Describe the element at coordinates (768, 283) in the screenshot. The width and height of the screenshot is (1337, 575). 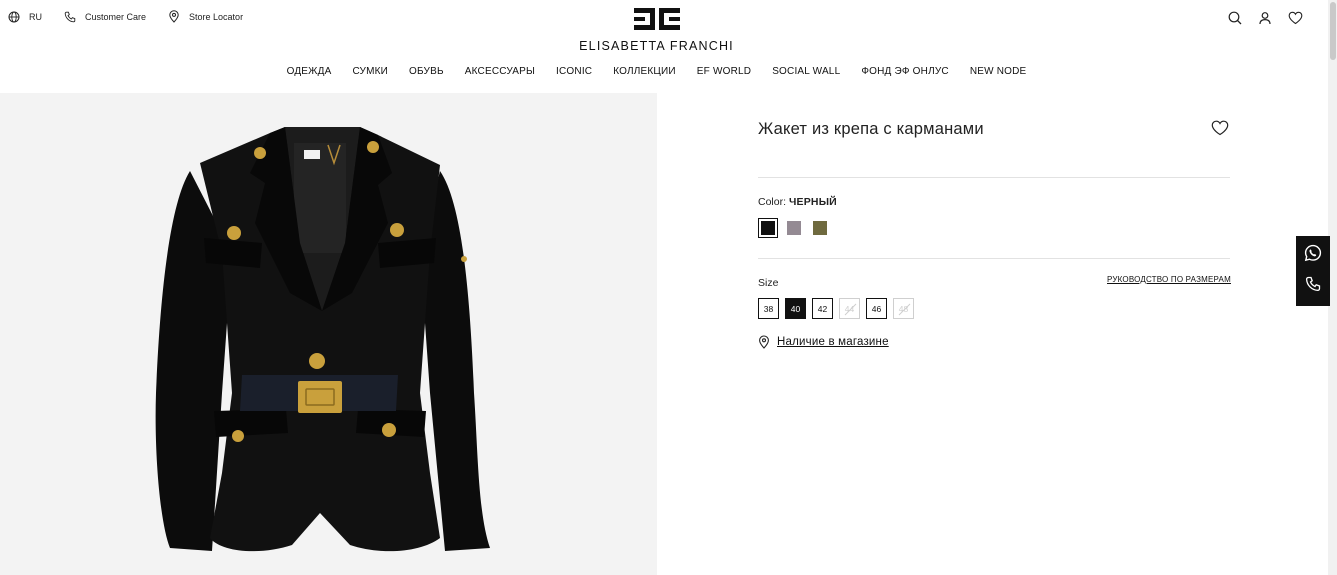
I see `size-label: Size` at that location.